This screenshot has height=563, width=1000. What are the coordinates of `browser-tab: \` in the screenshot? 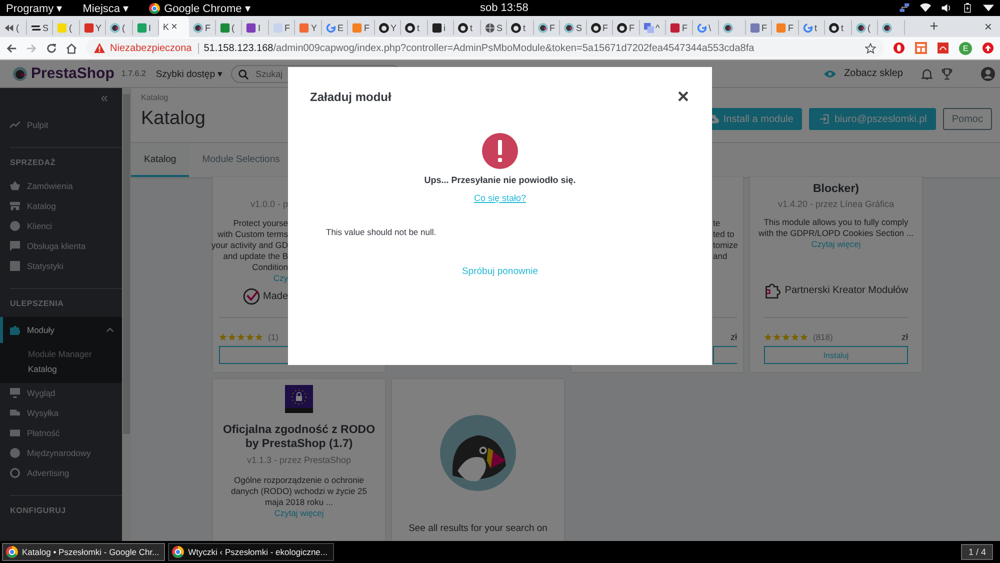 It's located at (705, 27).